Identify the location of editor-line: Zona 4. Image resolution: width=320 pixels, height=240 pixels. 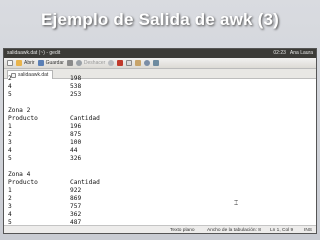
(19, 175).